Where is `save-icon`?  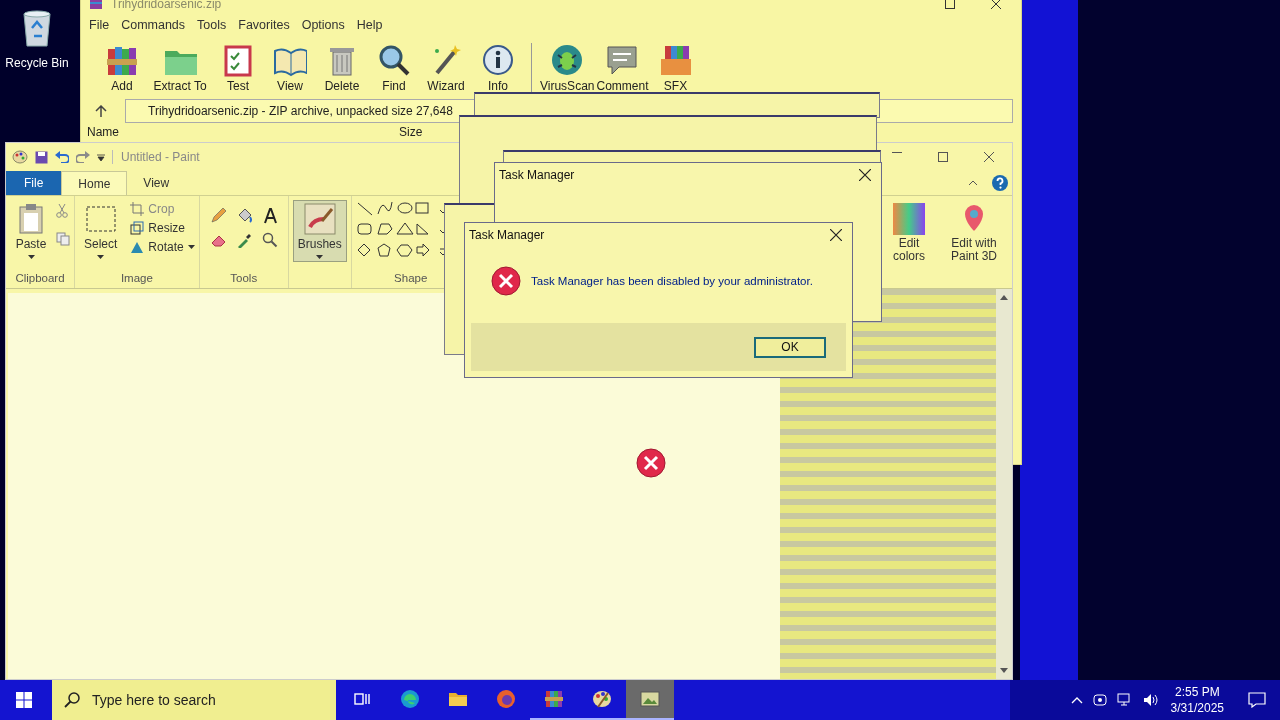 save-icon is located at coordinates (41, 157).